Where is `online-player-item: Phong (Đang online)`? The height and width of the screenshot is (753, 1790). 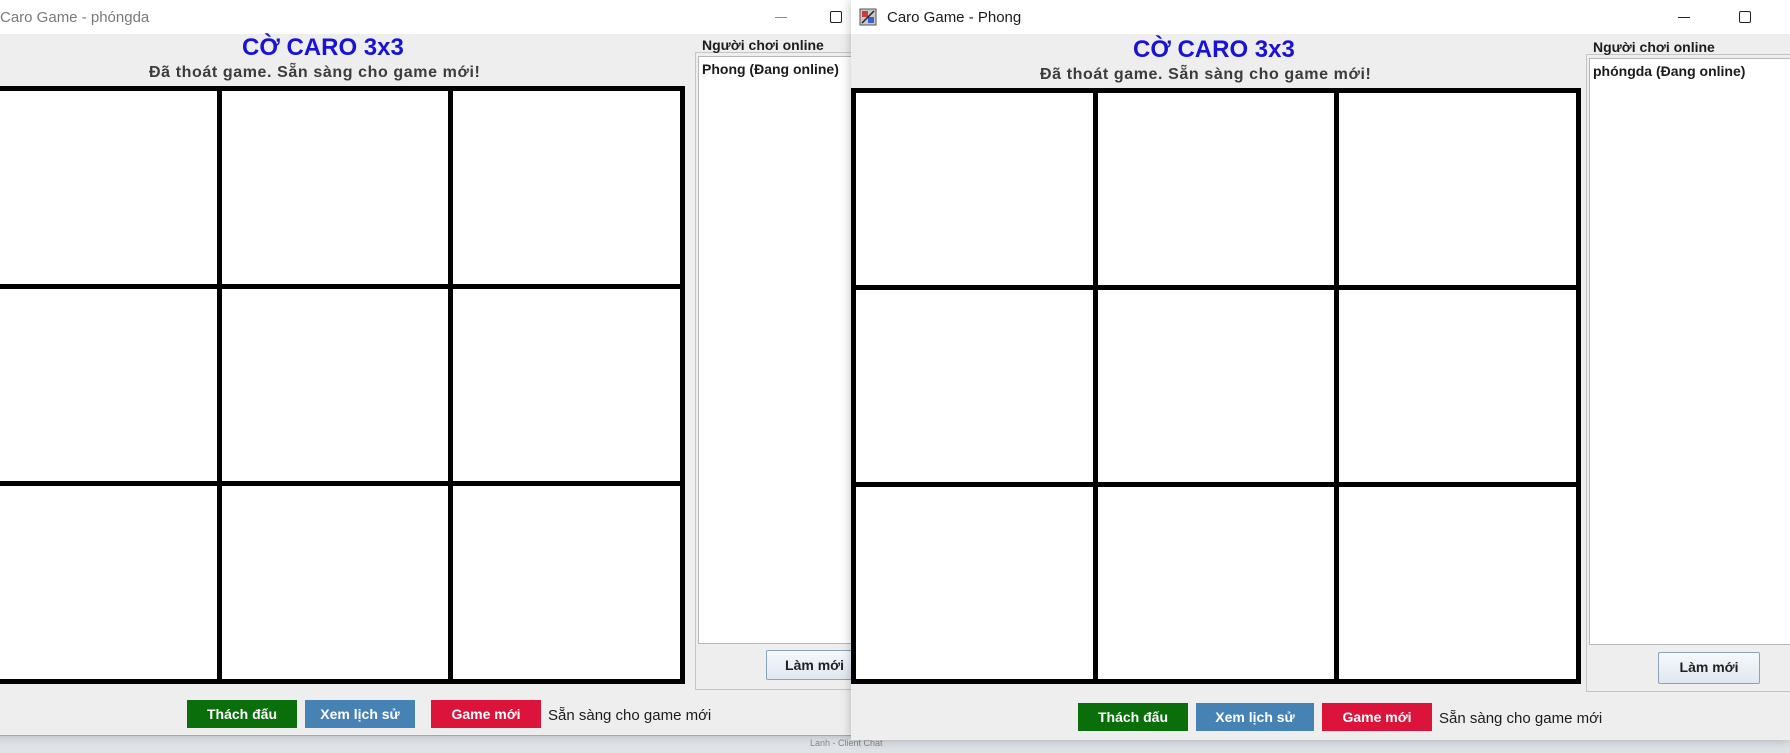
online-player-item: Phong (Đang online) is located at coordinates (770, 69).